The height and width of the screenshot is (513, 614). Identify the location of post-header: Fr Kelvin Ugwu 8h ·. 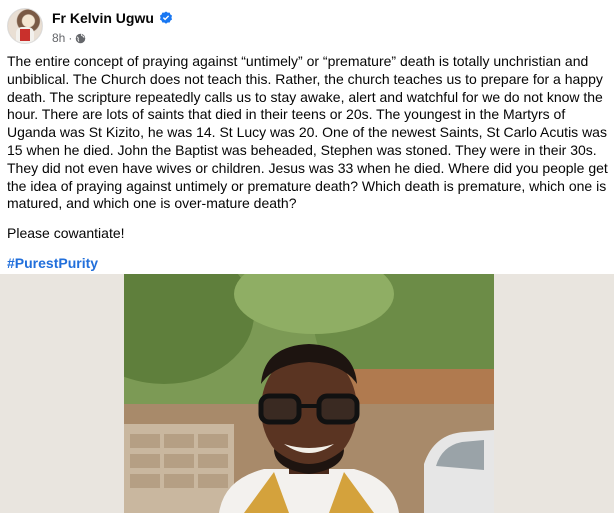
(90, 28).